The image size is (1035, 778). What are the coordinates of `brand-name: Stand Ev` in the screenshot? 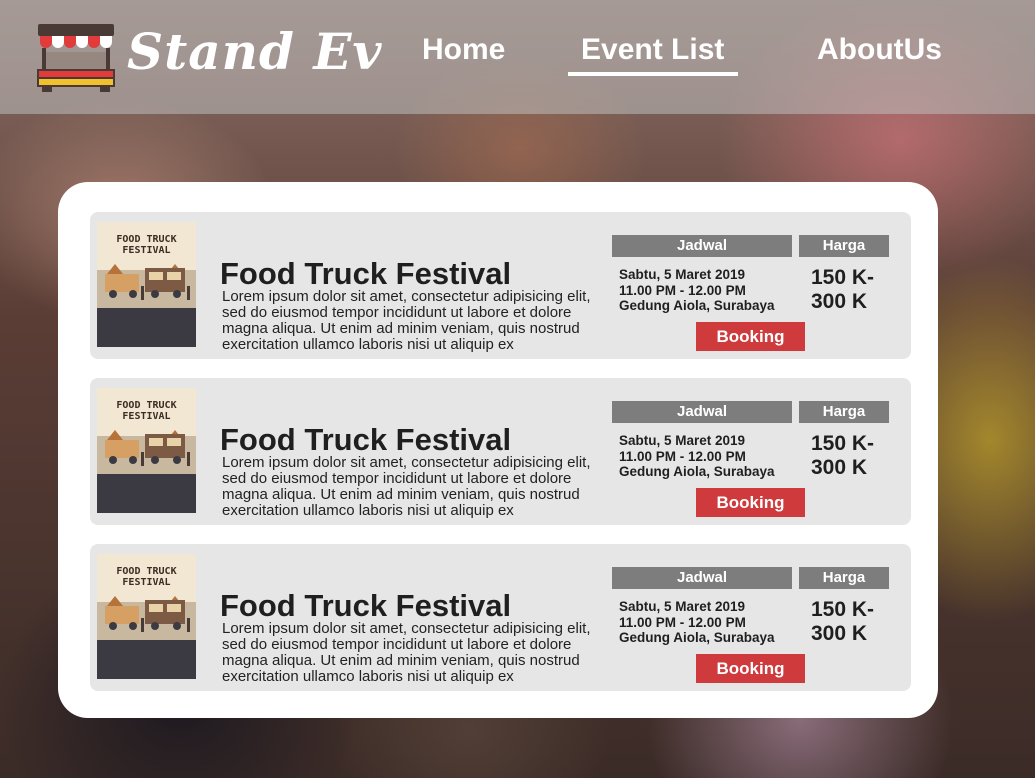 It's located at (255, 51).